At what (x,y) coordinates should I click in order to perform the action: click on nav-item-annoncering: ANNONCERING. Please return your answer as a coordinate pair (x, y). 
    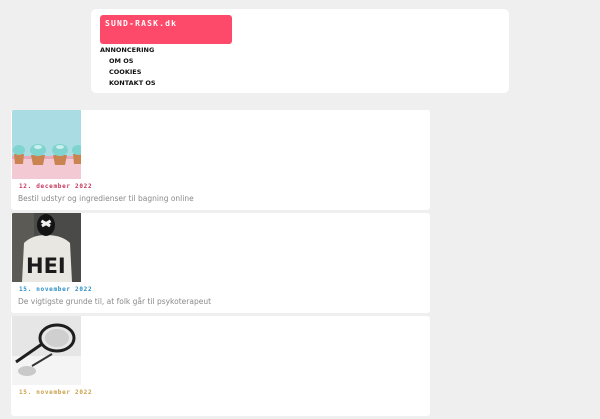
    Looking at the image, I should click on (128, 50).